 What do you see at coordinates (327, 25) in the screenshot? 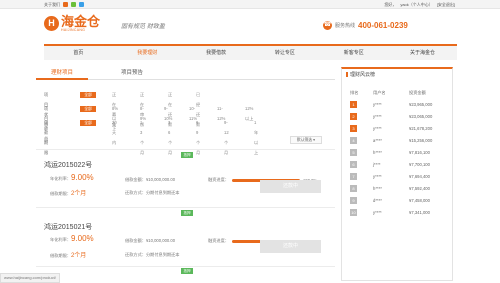
I see `phone-icon: ☎` at bounding box center [327, 25].